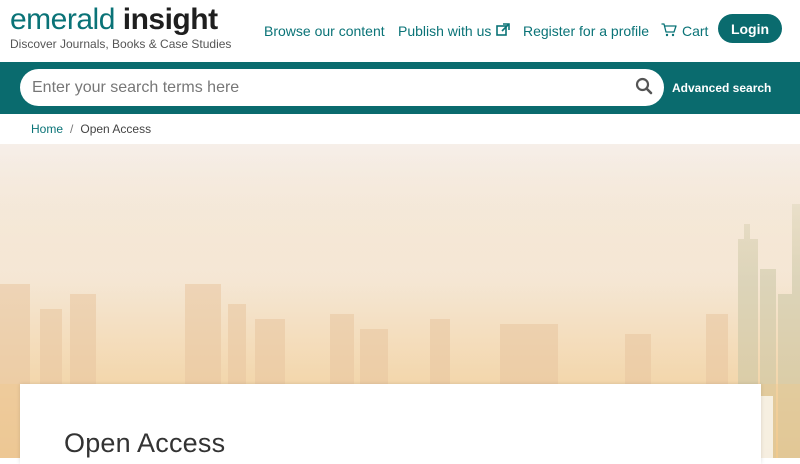 The width and height of the screenshot is (800, 464). What do you see at coordinates (445, 31) in the screenshot?
I see `nav-publish-label: Publish with us` at bounding box center [445, 31].